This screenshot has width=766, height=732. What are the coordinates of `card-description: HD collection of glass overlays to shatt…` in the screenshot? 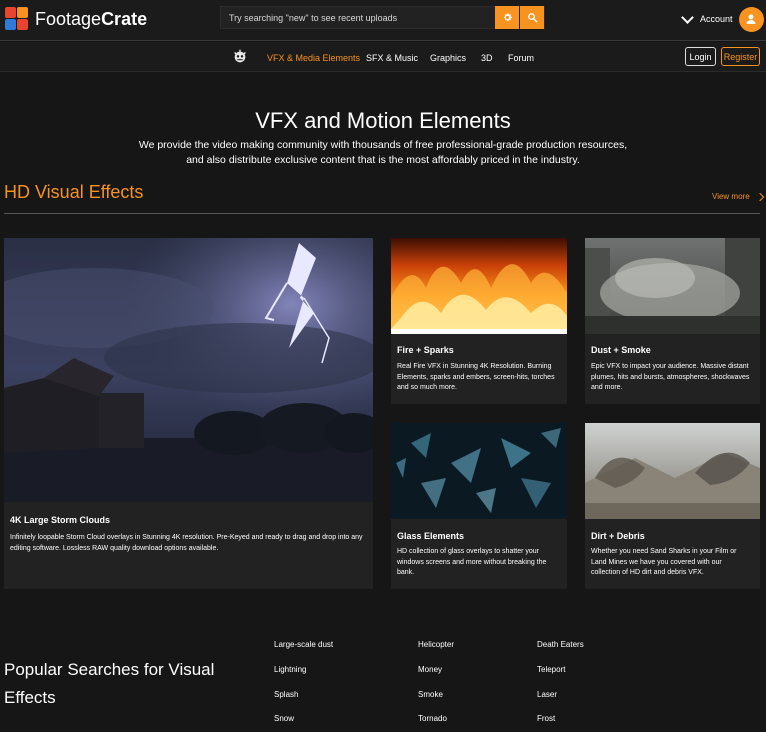 It's located at (472, 562).